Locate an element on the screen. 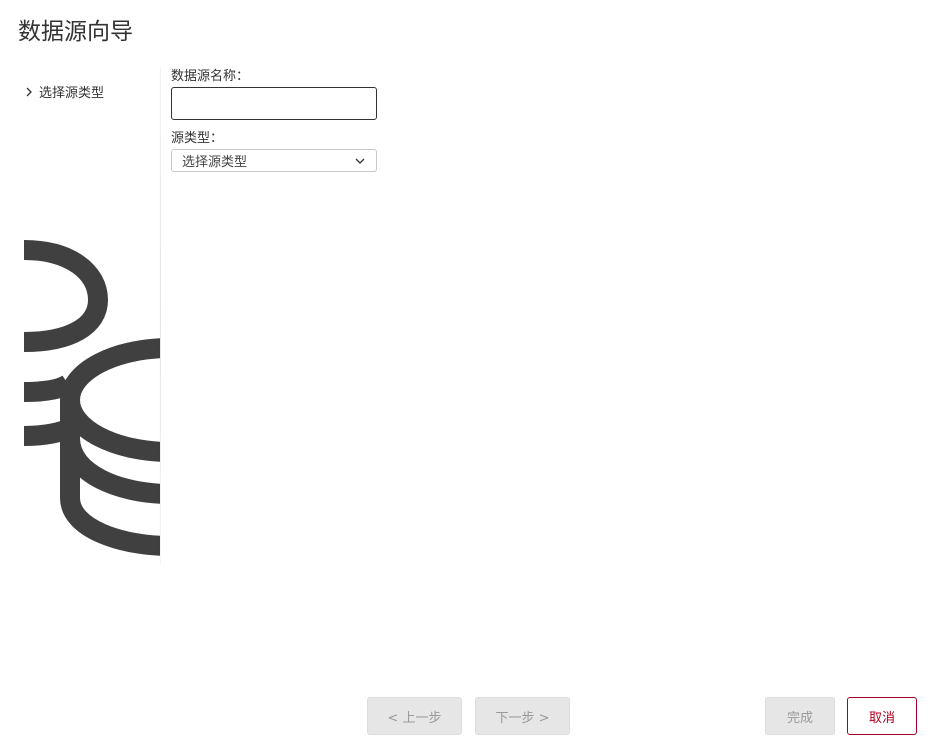 This screenshot has height=744, width=935. finish-button: 完成 is located at coordinates (800, 716).